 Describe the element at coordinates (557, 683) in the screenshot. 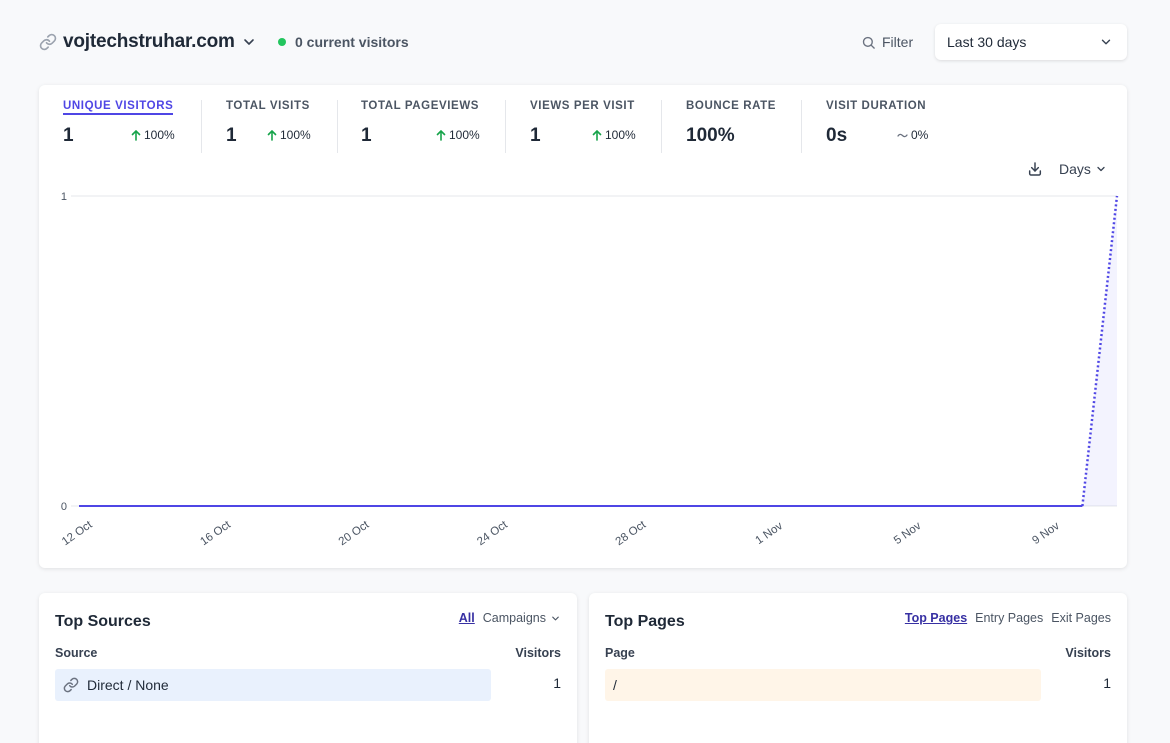

I see `source-visitors: 1` at that location.